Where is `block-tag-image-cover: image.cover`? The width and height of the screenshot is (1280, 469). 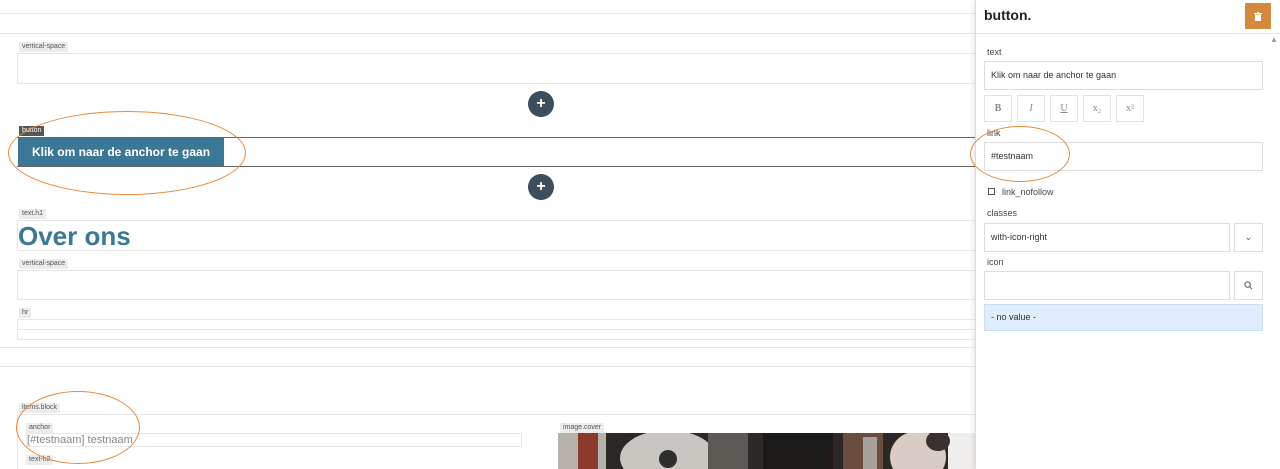 block-tag-image-cover: image.cover is located at coordinates (582, 428).